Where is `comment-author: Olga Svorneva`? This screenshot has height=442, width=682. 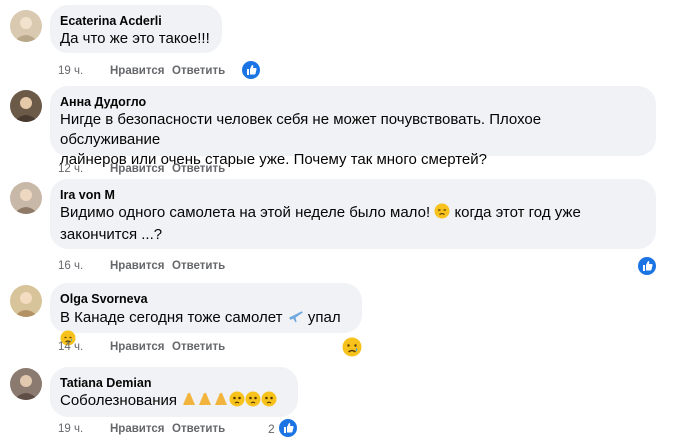
comment-author: Olga Svorneva is located at coordinates (205, 299).